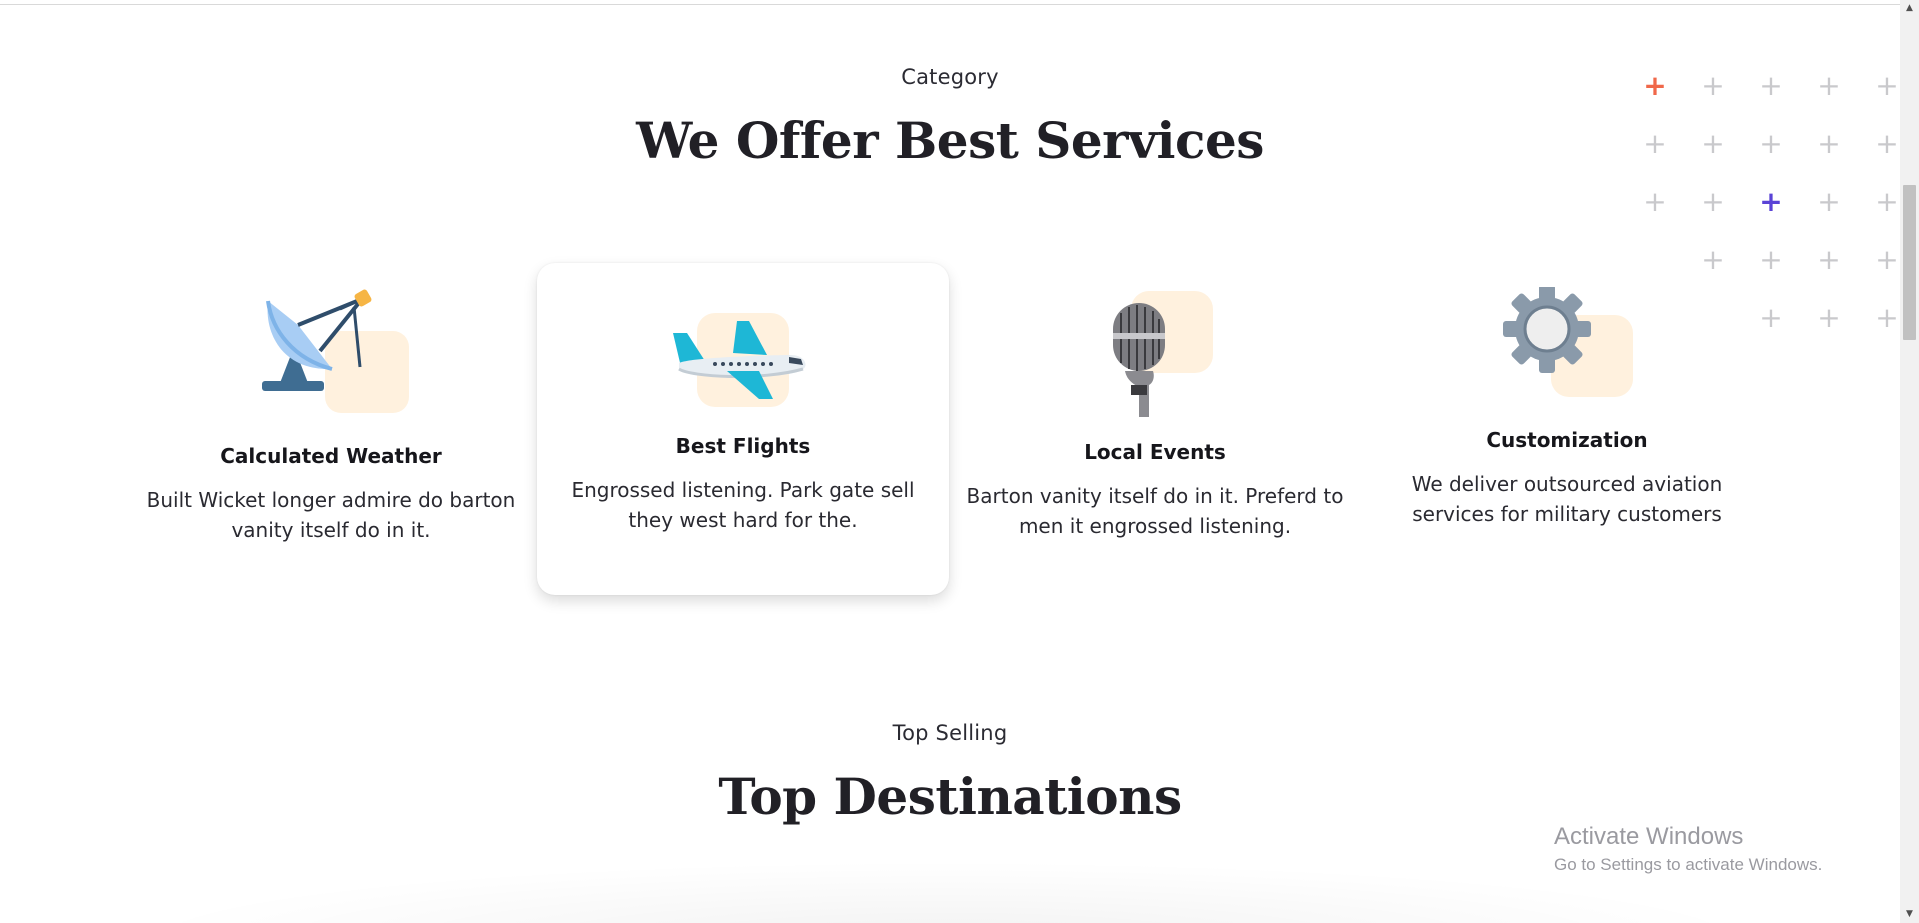 This screenshot has width=1919, height=923. Describe the element at coordinates (950, 796) in the screenshot. I see `destinations-heading: Top Destinations` at that location.